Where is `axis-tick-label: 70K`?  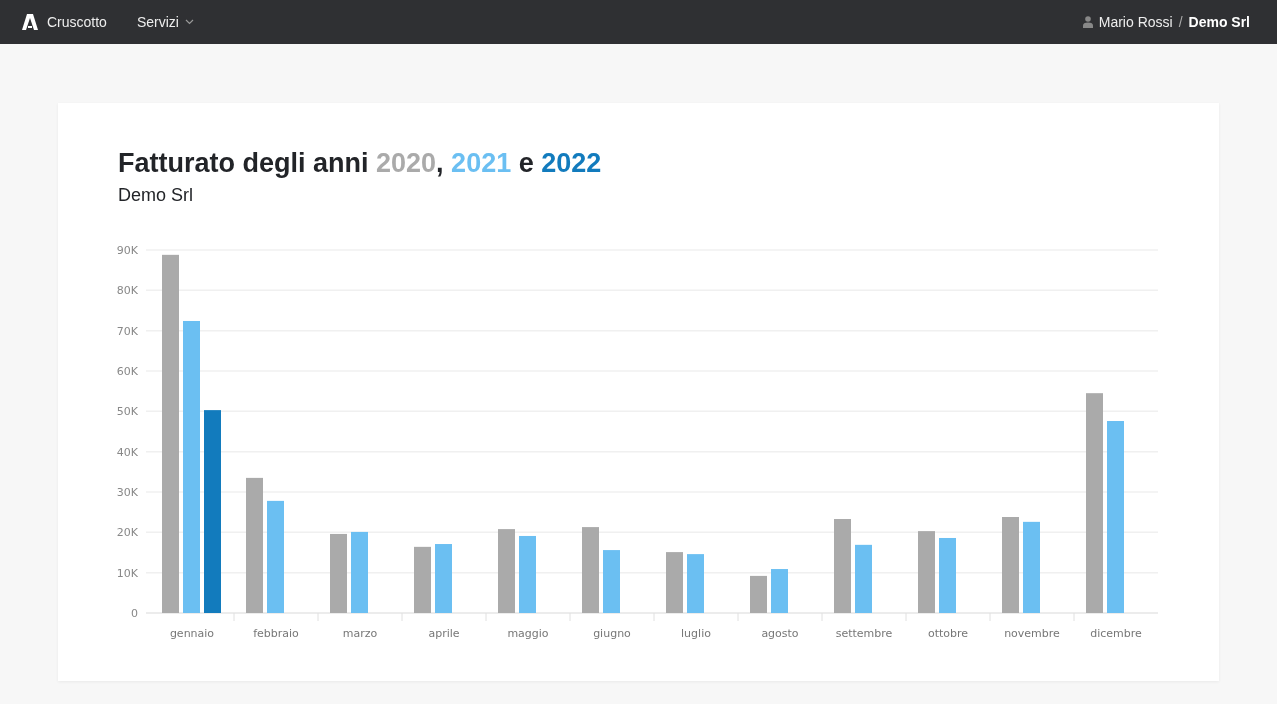 axis-tick-label: 70K is located at coordinates (127, 331).